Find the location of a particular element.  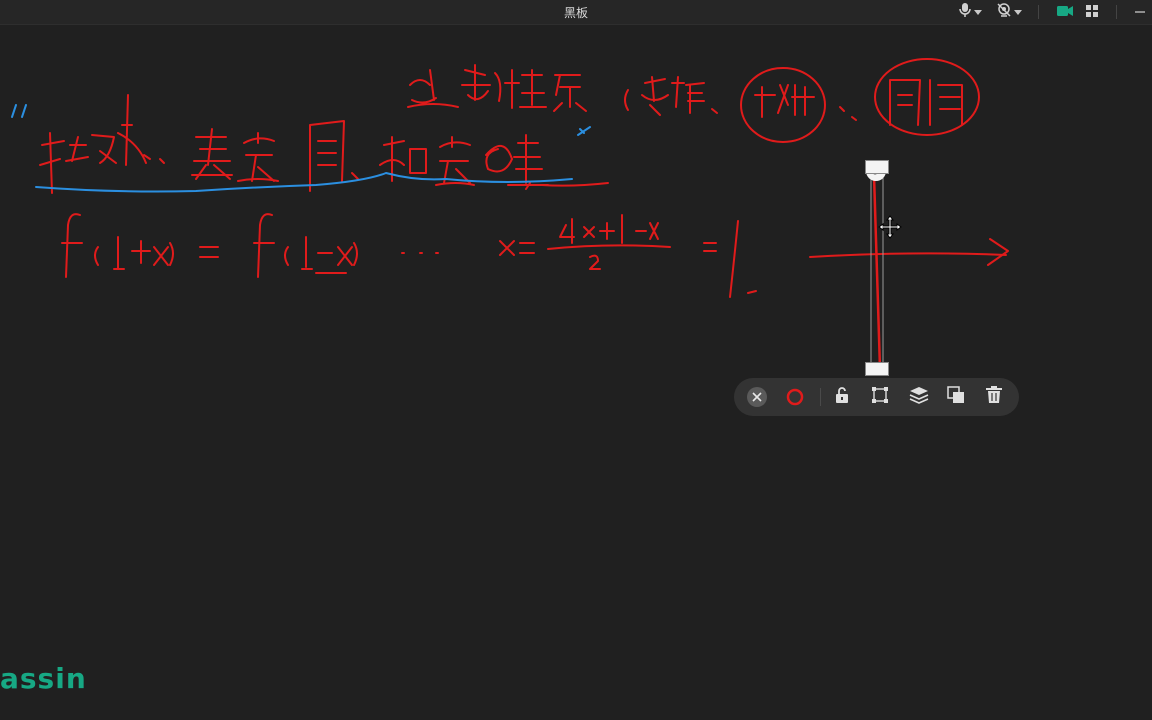

stroke-color-icon is located at coordinates (795, 397).